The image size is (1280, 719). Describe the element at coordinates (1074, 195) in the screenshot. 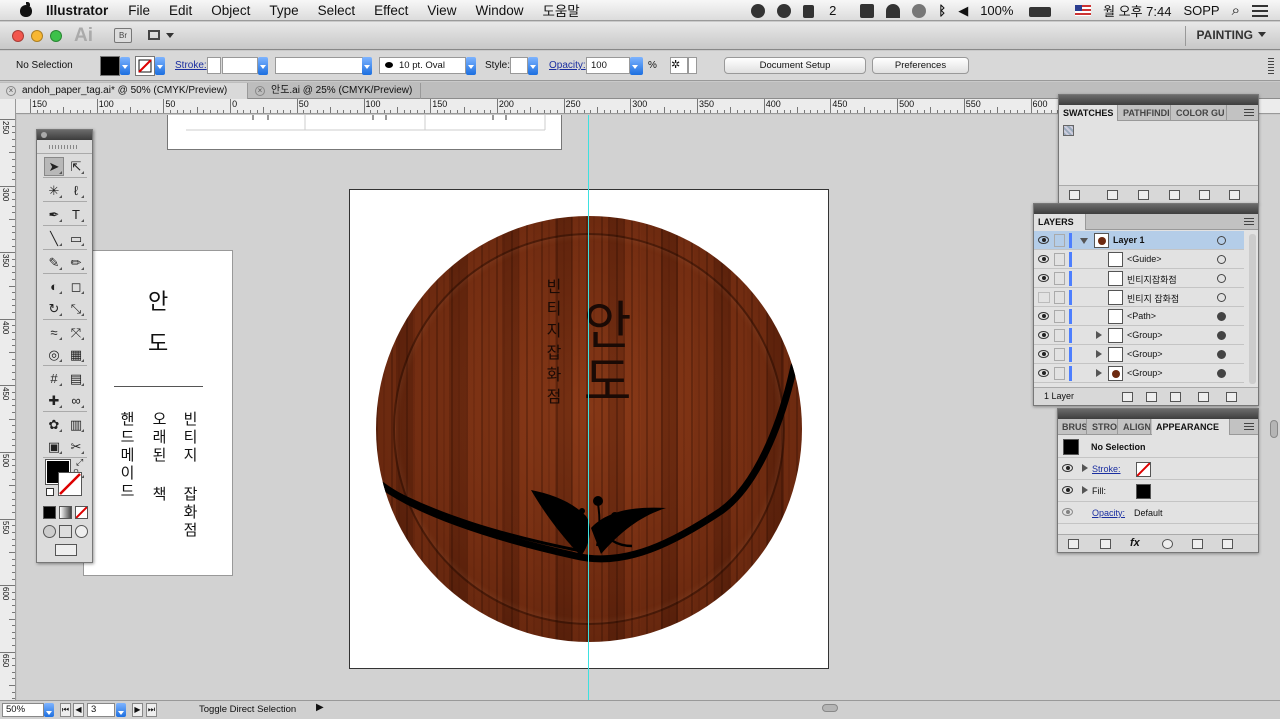

I see `swatch-libraries-icon` at that location.